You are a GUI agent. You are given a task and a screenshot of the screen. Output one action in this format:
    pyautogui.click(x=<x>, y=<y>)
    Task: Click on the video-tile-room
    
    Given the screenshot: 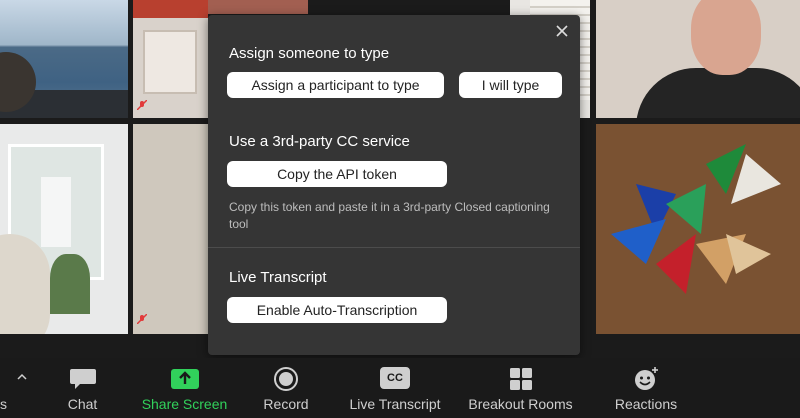 What is the action you would take?
    pyautogui.click(x=170, y=59)
    